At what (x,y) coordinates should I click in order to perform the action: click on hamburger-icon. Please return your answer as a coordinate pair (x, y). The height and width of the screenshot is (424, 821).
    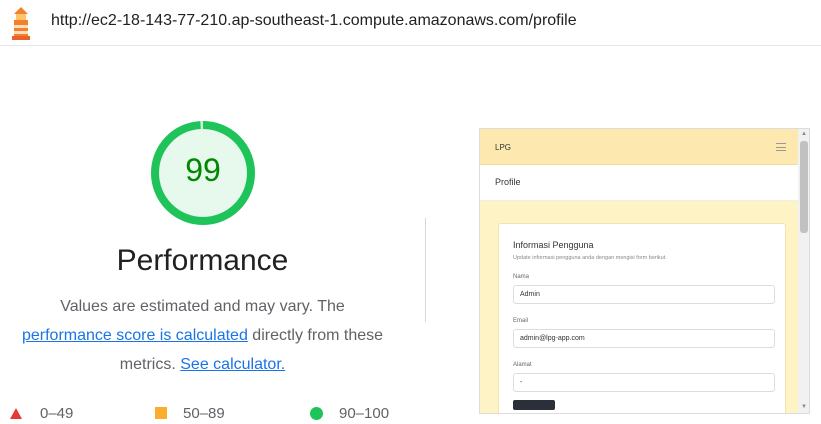
    Looking at the image, I should click on (781, 147).